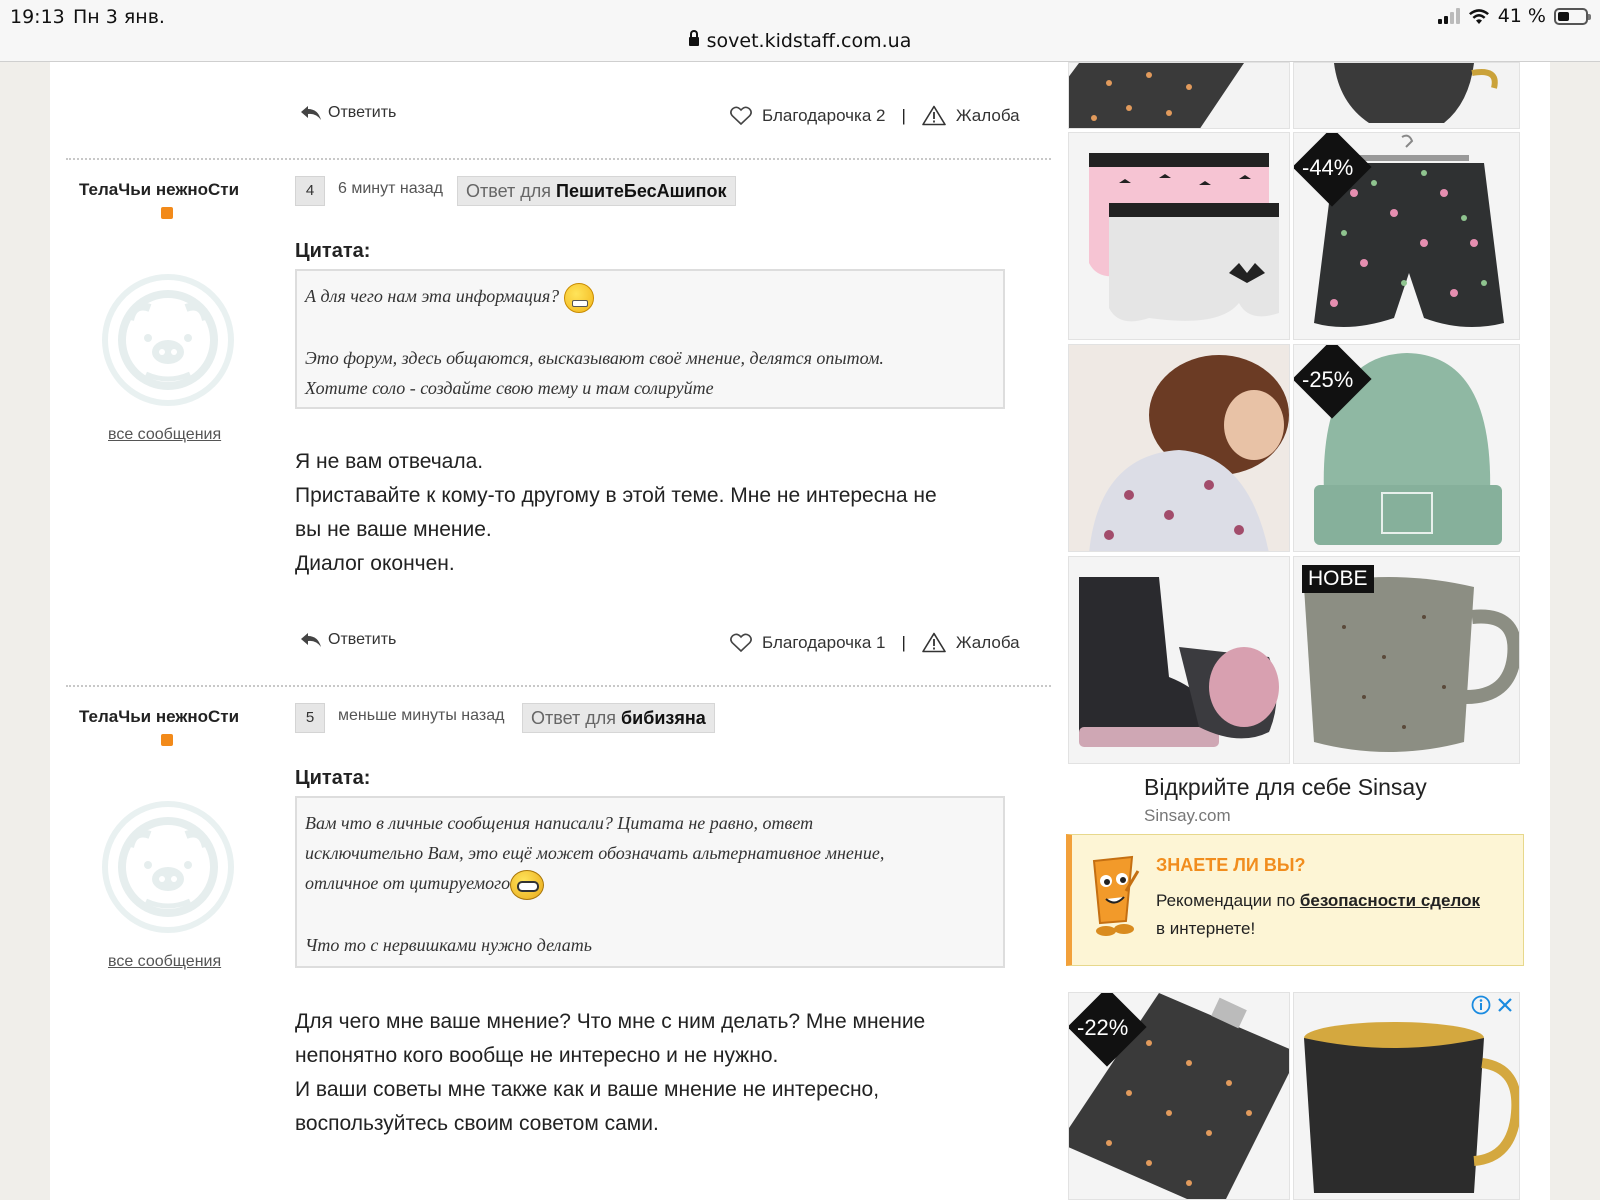  What do you see at coordinates (393, 529) in the screenshot?
I see `post-line: вы не ваше мнение.` at bounding box center [393, 529].